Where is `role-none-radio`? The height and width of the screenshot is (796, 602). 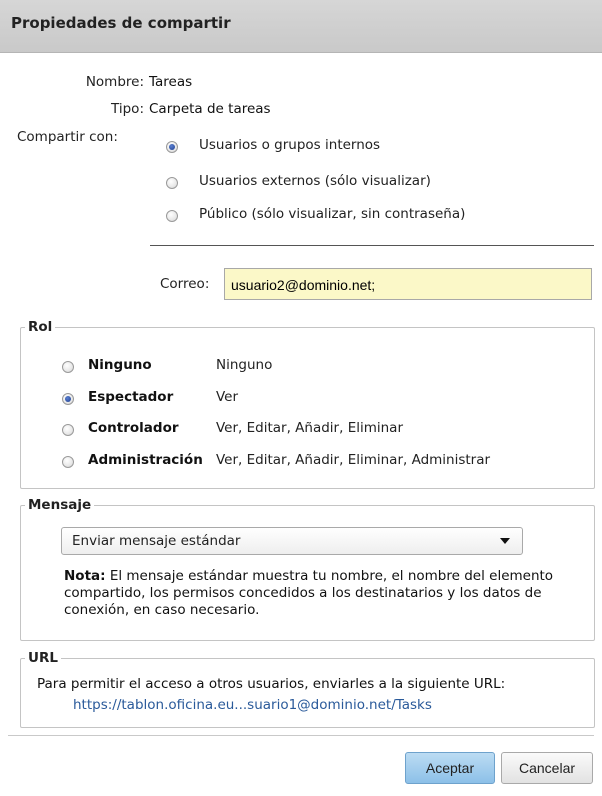
role-none-radio is located at coordinates (68, 367).